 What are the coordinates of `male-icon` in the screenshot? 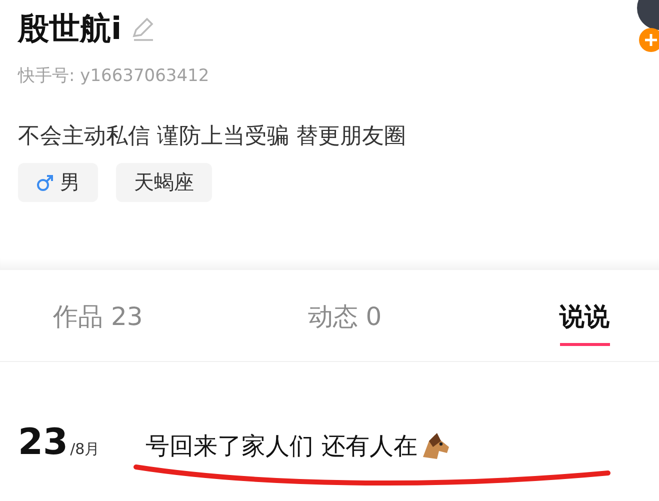 It's located at (45, 183).